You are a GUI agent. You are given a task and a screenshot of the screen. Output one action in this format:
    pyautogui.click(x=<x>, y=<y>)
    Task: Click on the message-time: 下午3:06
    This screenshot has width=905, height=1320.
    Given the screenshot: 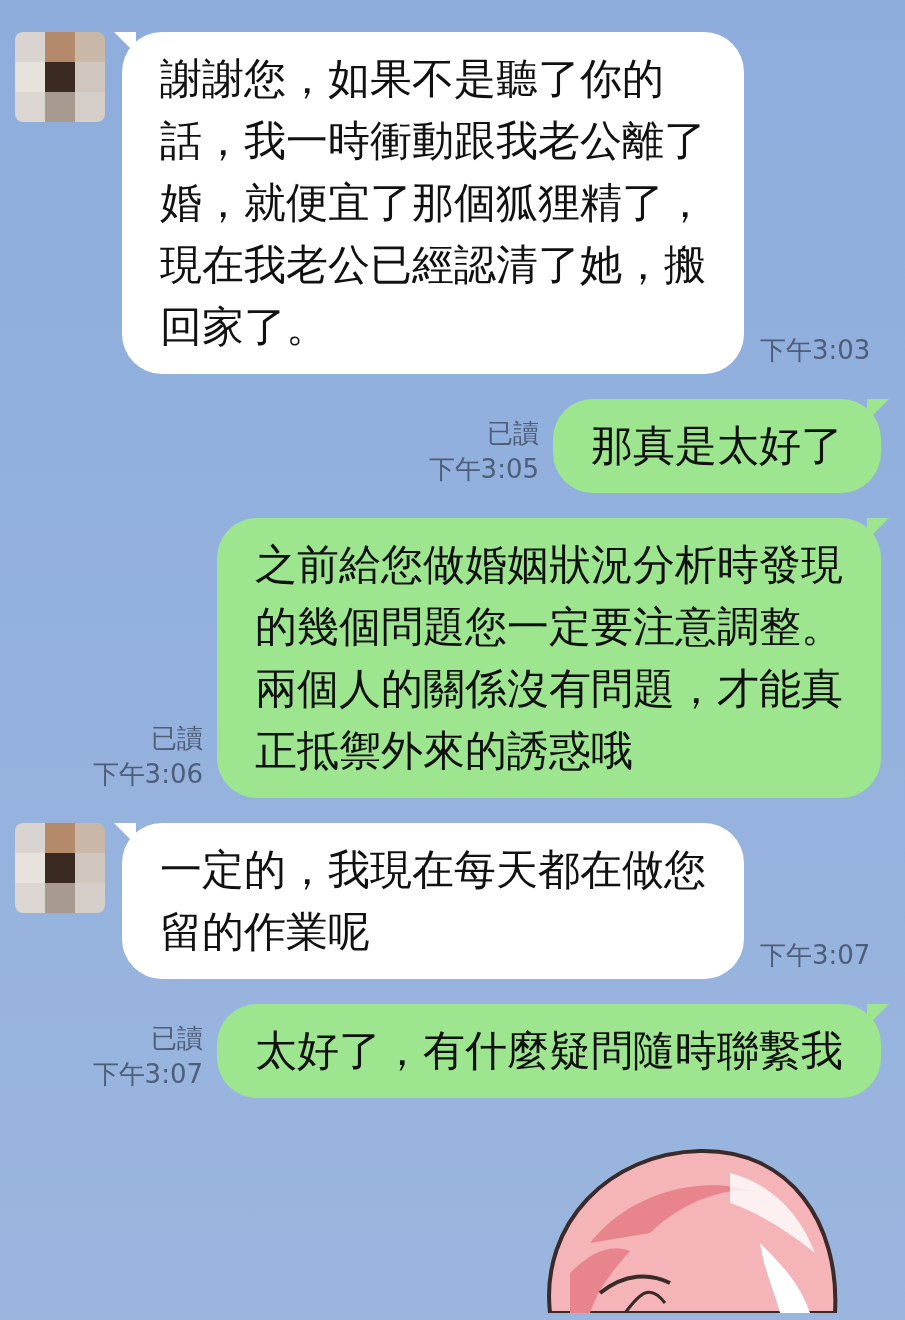 What is the action you would take?
    pyautogui.click(x=147, y=774)
    